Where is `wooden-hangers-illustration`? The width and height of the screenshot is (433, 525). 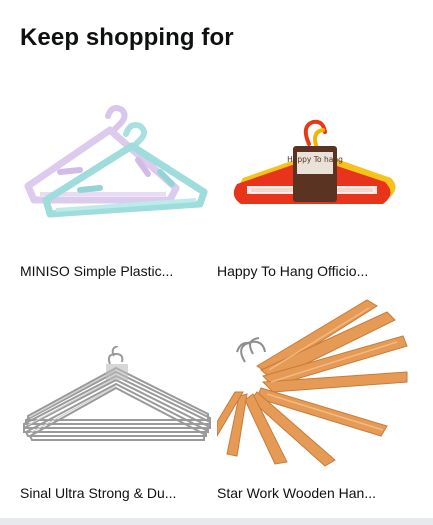 wooden-hangers-illustration is located at coordinates (312, 383).